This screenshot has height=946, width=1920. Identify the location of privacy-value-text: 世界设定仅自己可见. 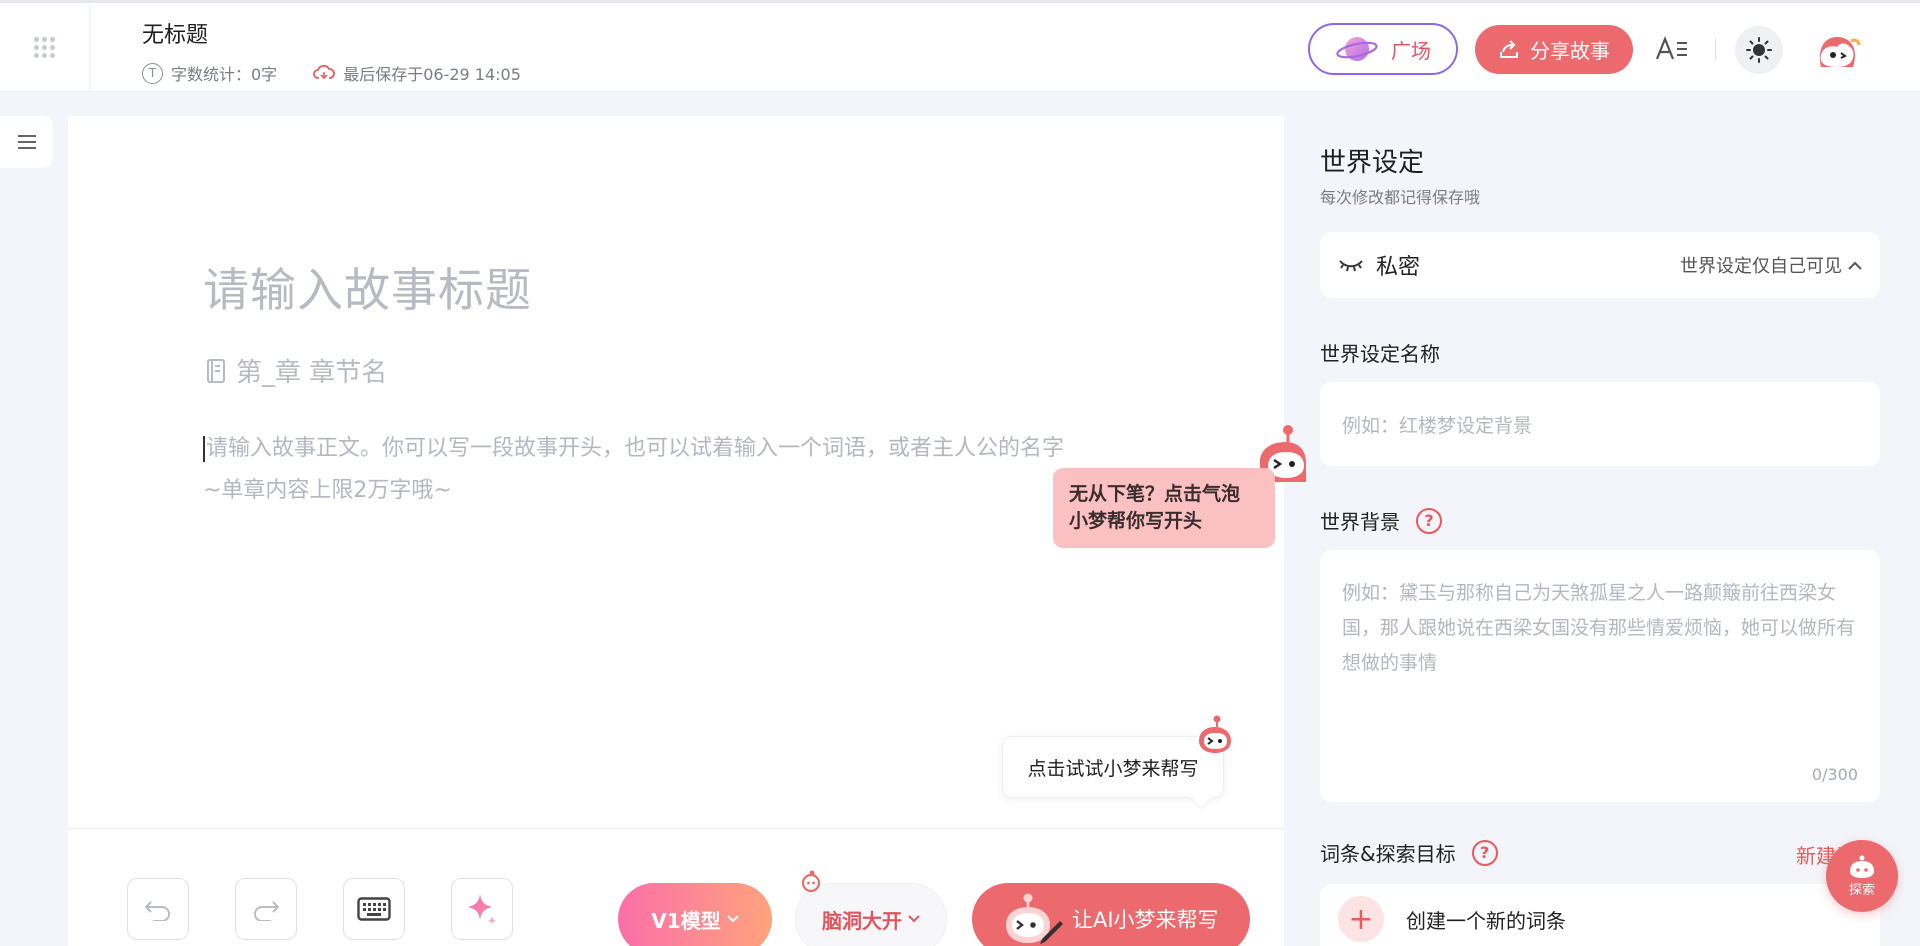
(1761, 266).